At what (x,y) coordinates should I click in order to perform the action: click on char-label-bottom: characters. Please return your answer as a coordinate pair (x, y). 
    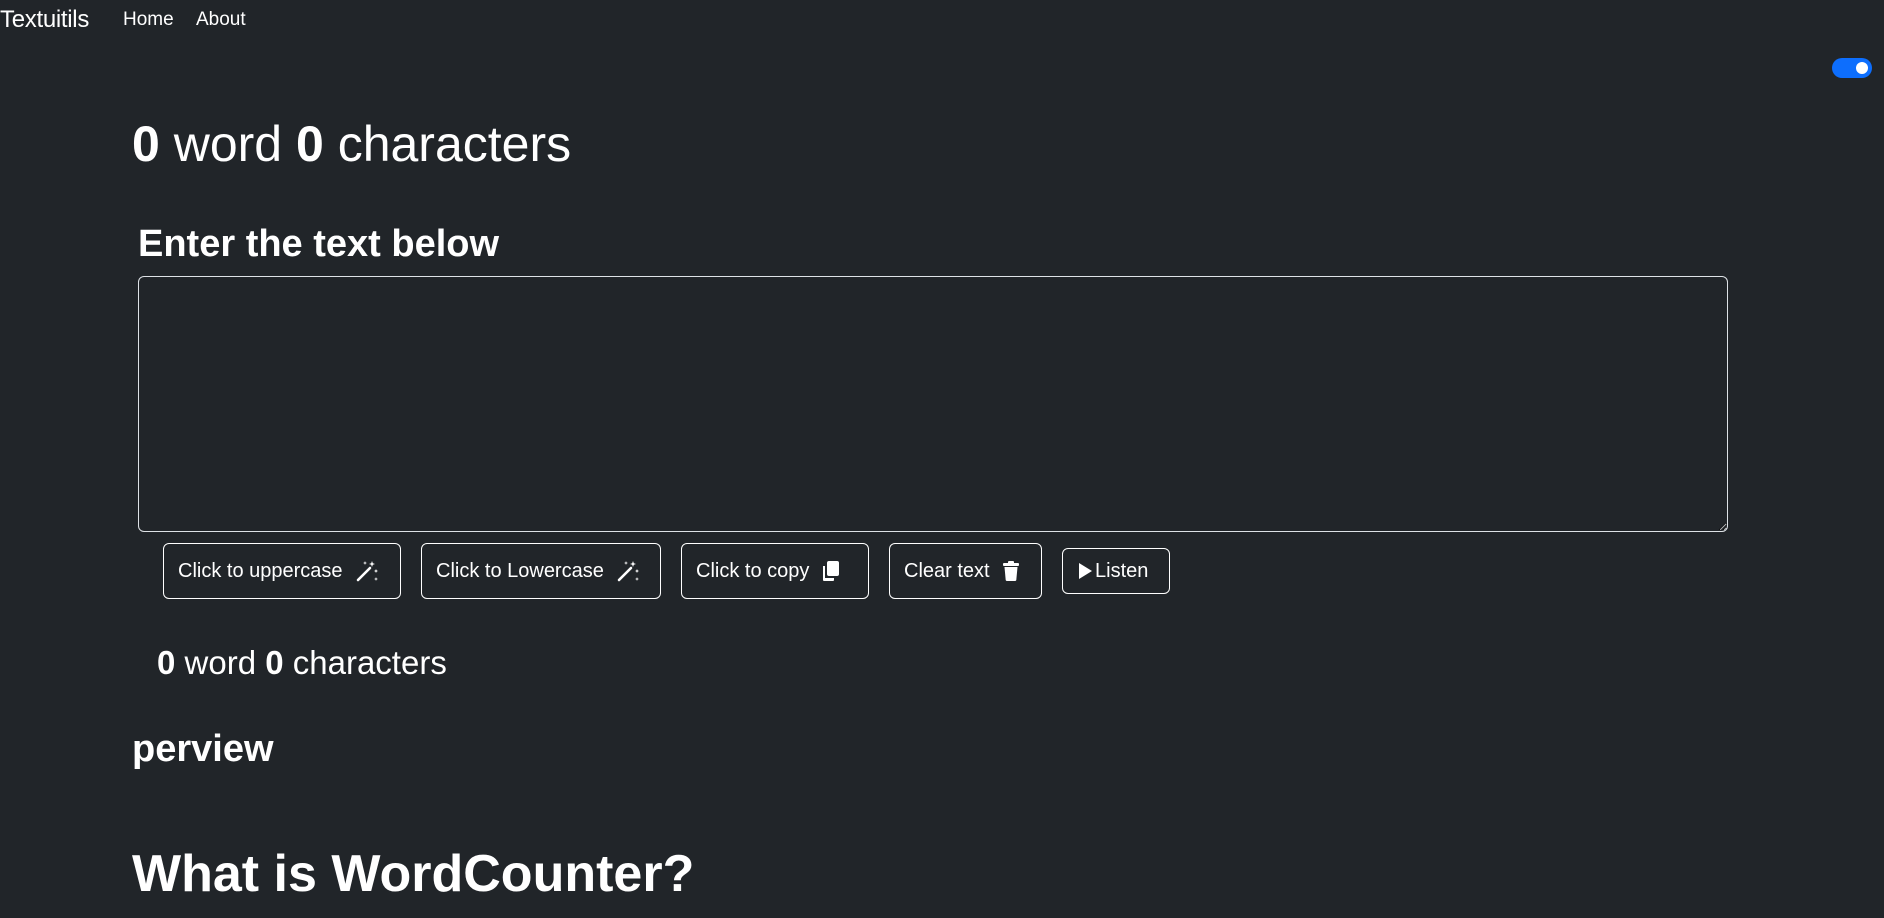
    Looking at the image, I should click on (365, 662).